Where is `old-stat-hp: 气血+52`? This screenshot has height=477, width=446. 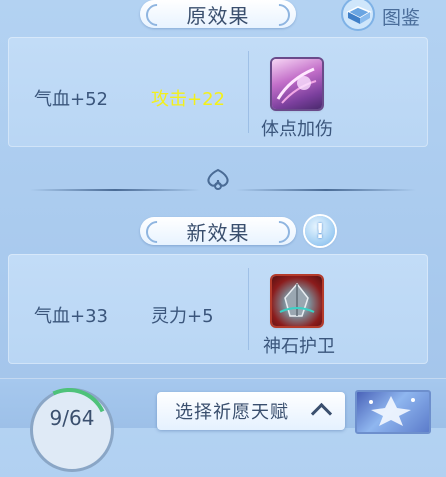
old-stat-hp: 气血+52 is located at coordinates (71, 99).